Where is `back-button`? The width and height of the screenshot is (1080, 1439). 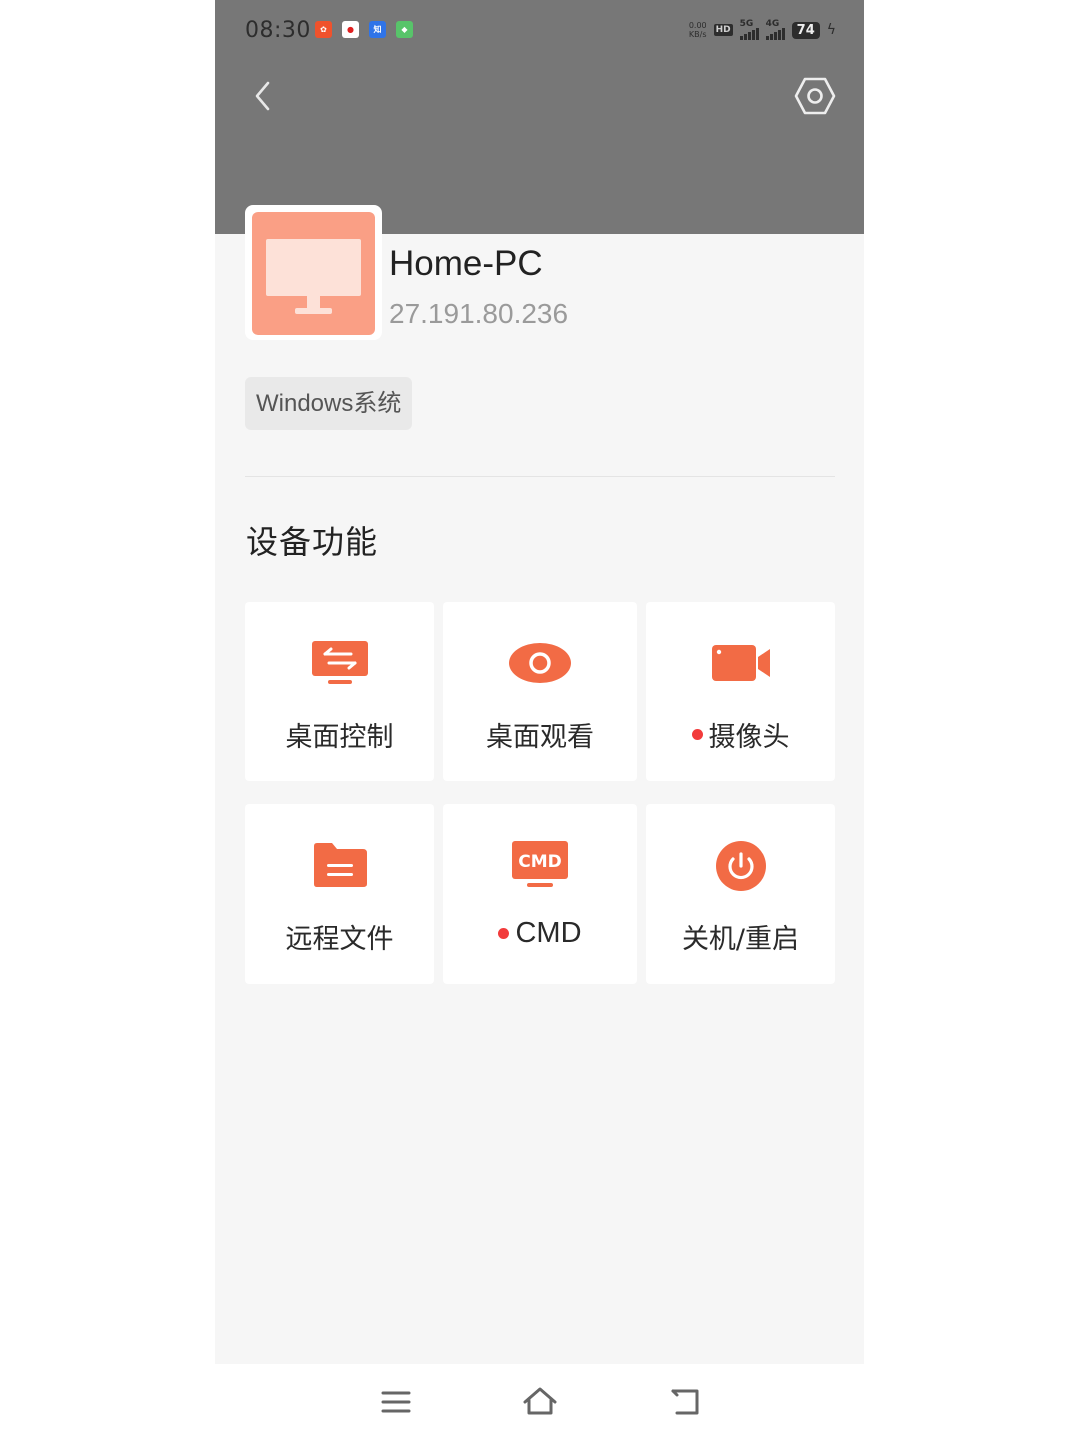 back-button is located at coordinates (265, 96).